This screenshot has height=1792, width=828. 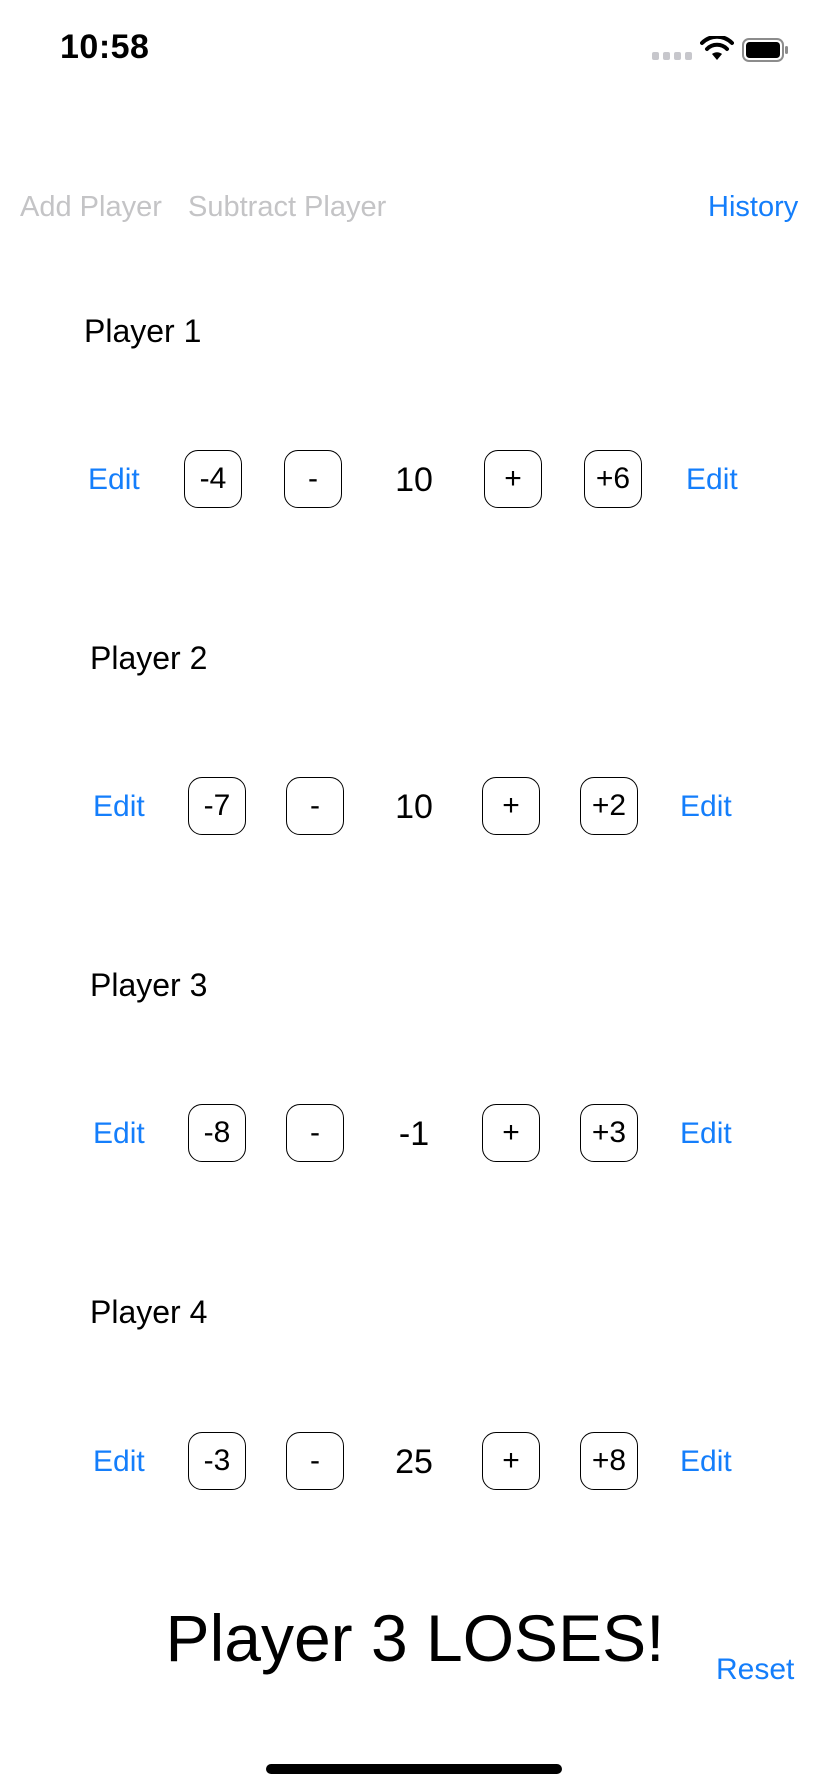 What do you see at coordinates (149, 985) in the screenshot?
I see `player-name: Player 3` at bounding box center [149, 985].